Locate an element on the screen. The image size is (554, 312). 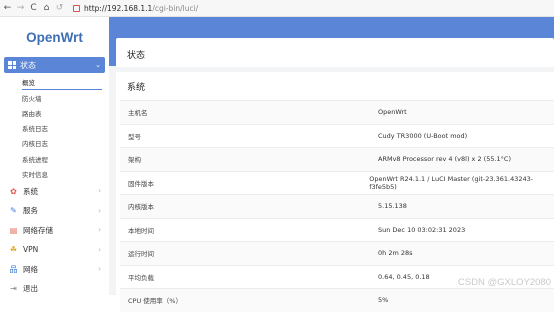
network-icon: 品 is located at coordinates (13, 269).